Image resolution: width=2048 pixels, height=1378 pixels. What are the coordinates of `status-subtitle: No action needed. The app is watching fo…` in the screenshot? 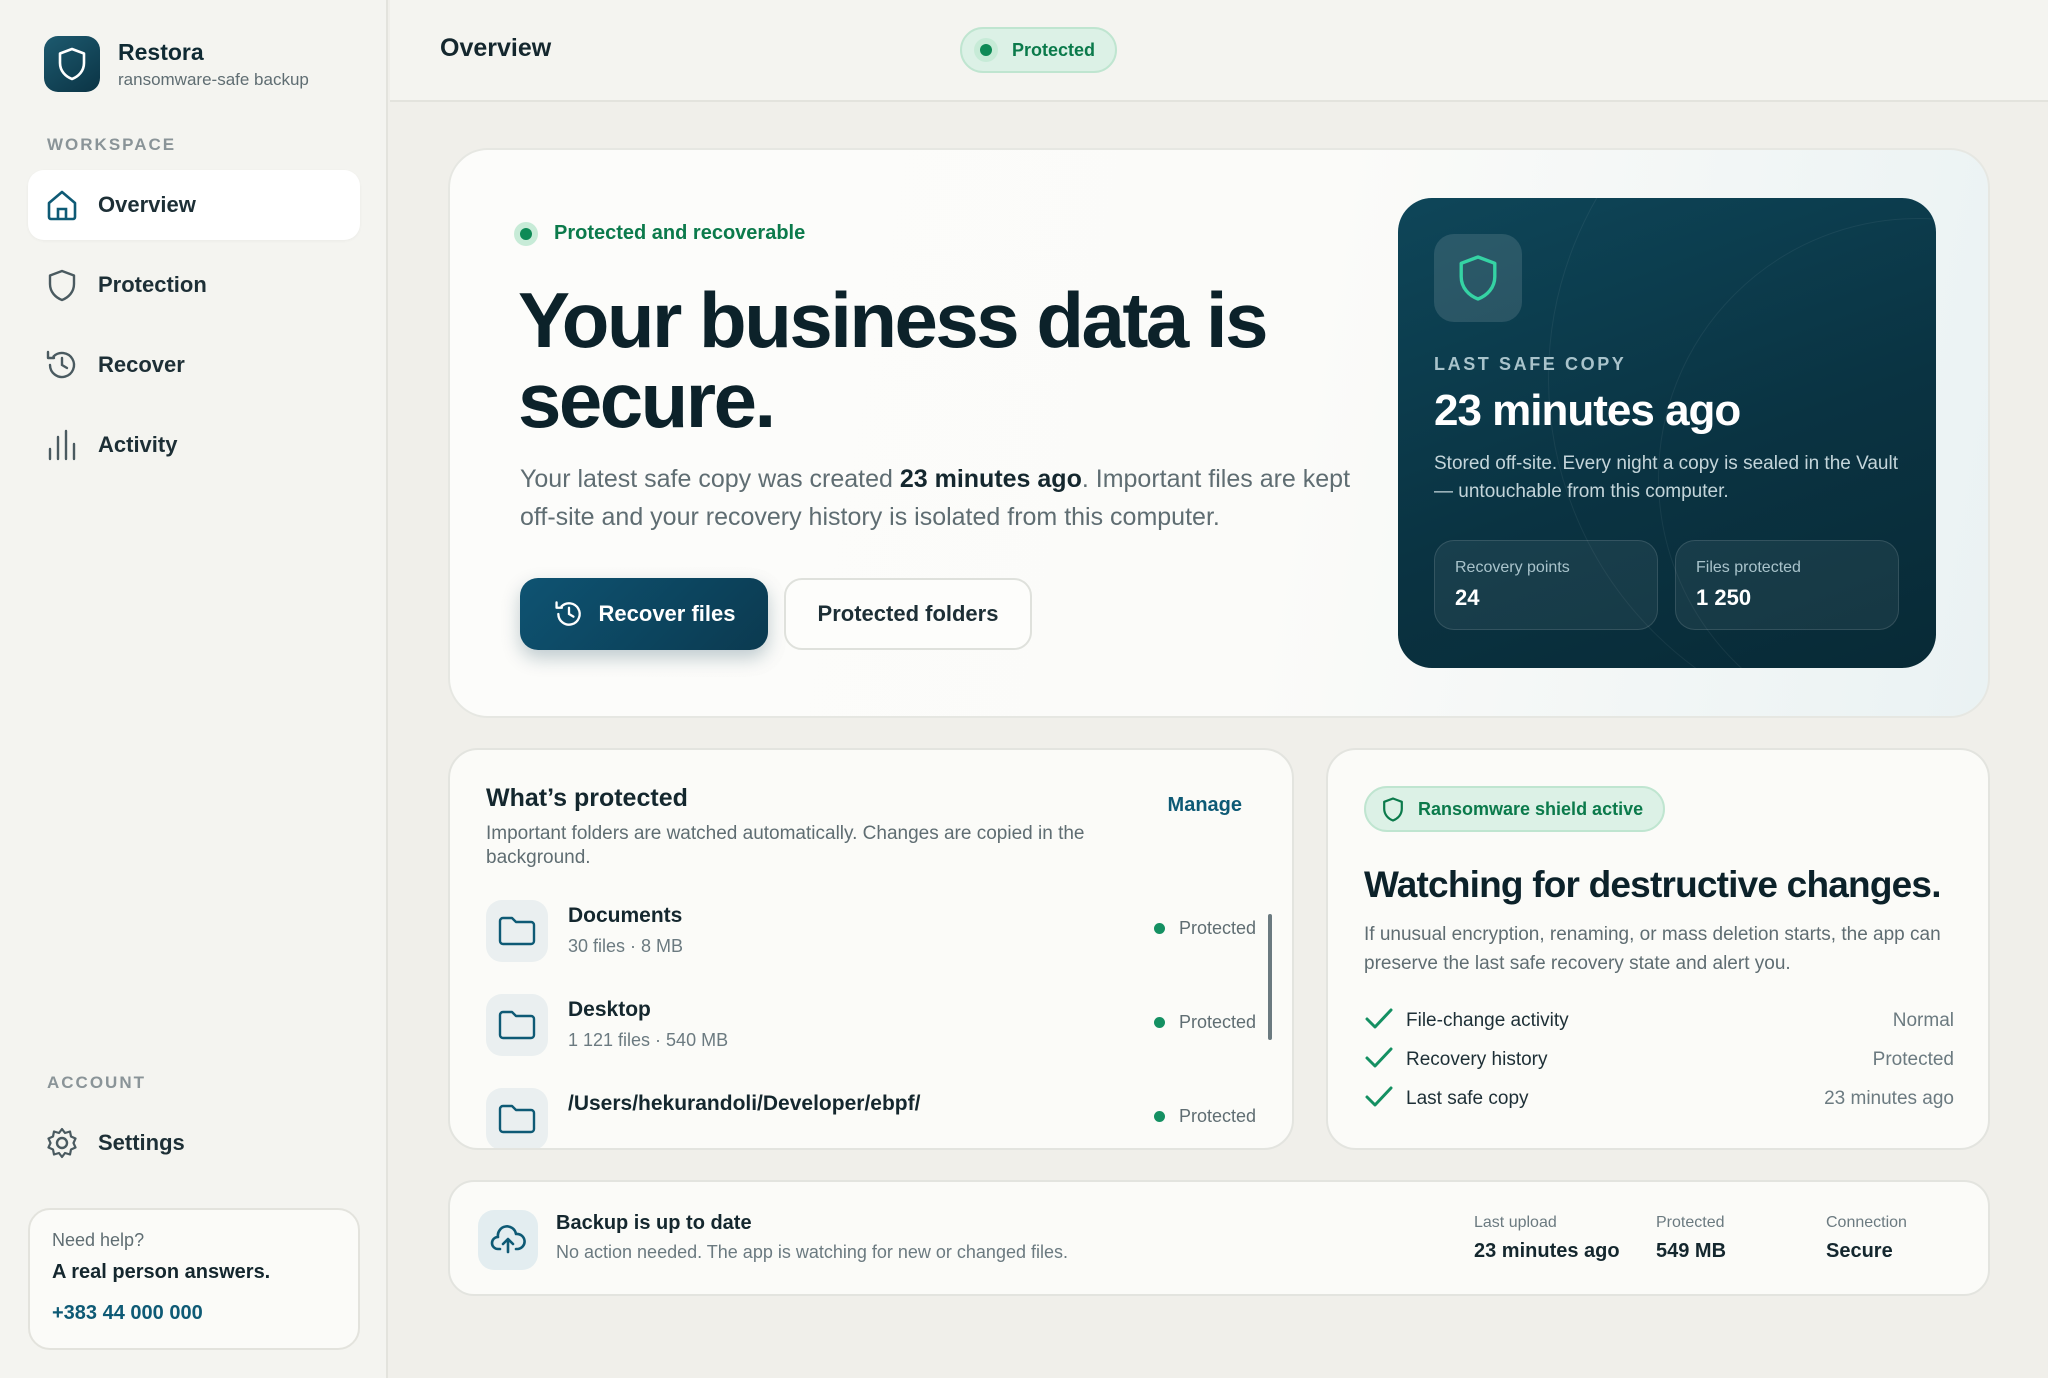 It's located at (812, 1252).